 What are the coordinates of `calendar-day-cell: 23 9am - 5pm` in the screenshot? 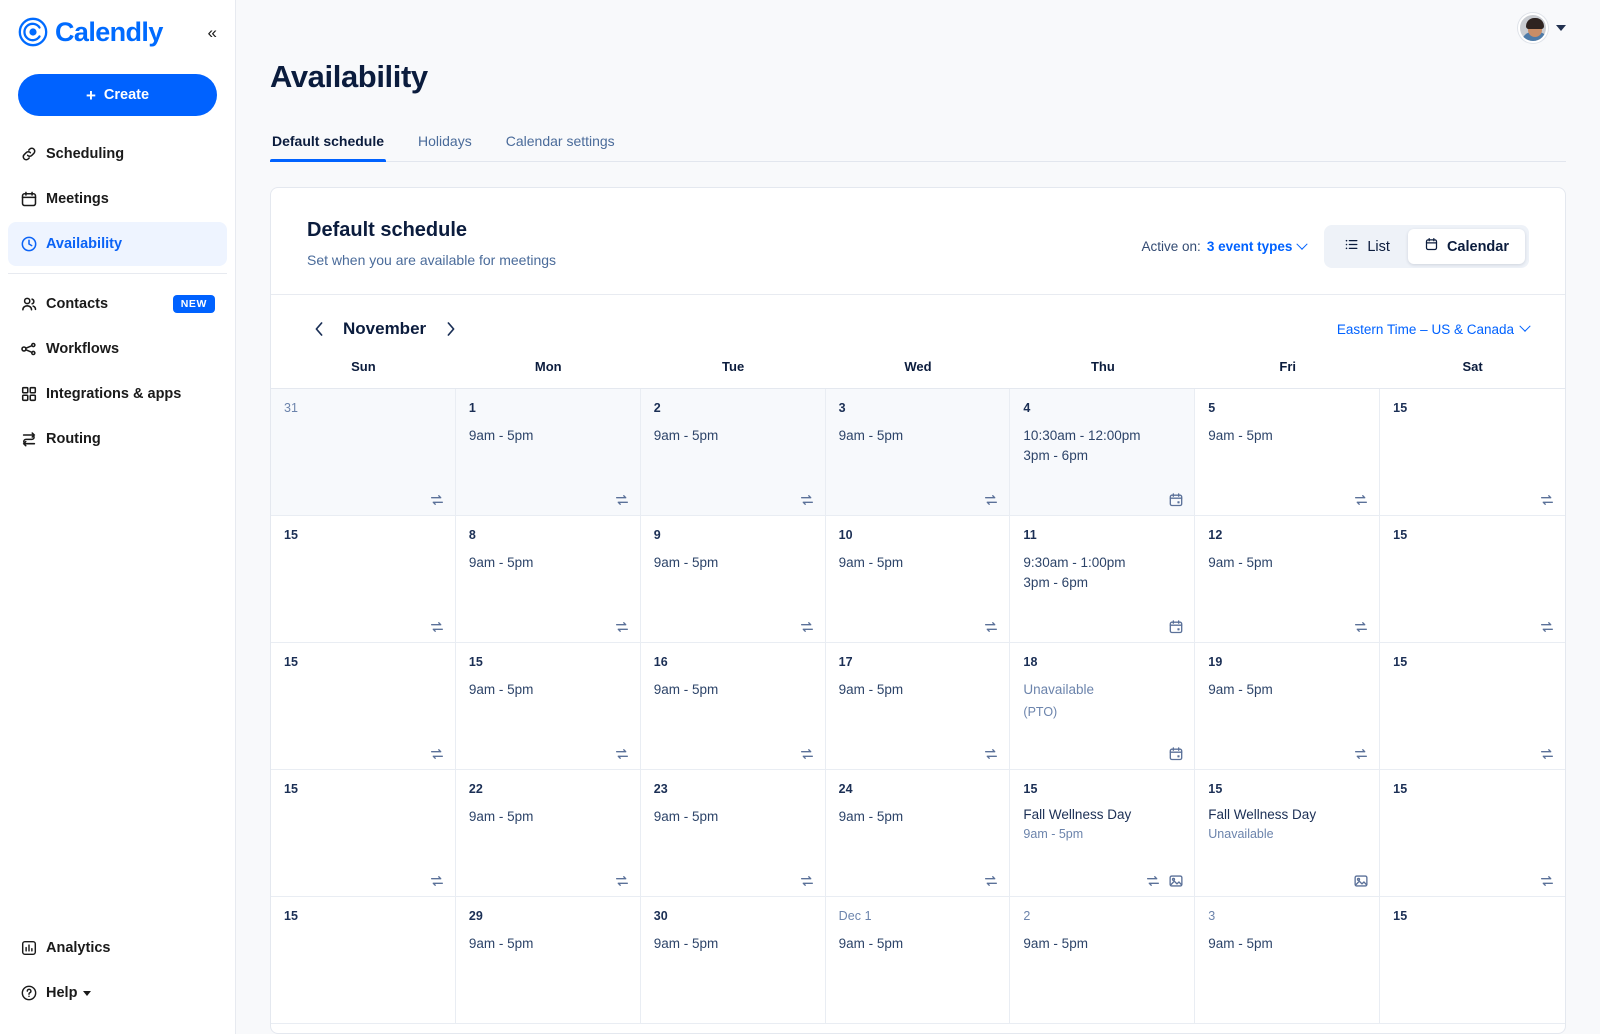 It's located at (733, 833).